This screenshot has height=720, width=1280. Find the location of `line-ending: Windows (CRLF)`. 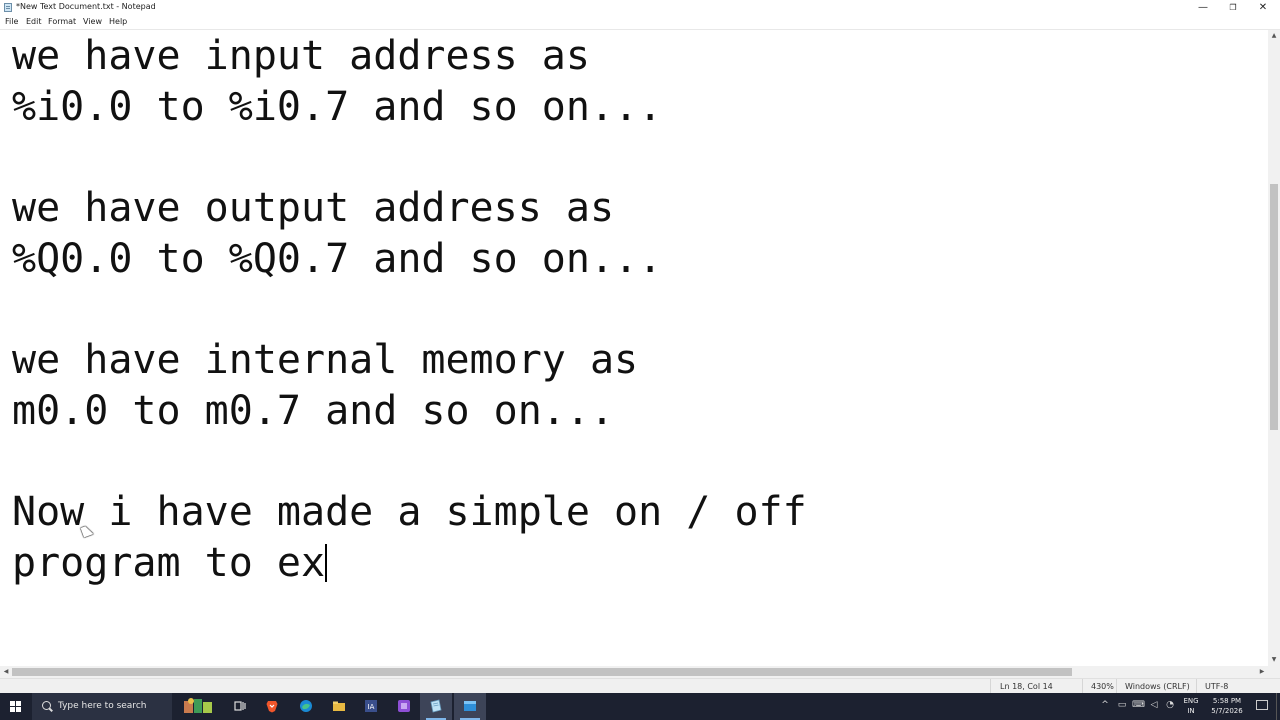

line-ending: Windows (CRLF) is located at coordinates (1157, 686).